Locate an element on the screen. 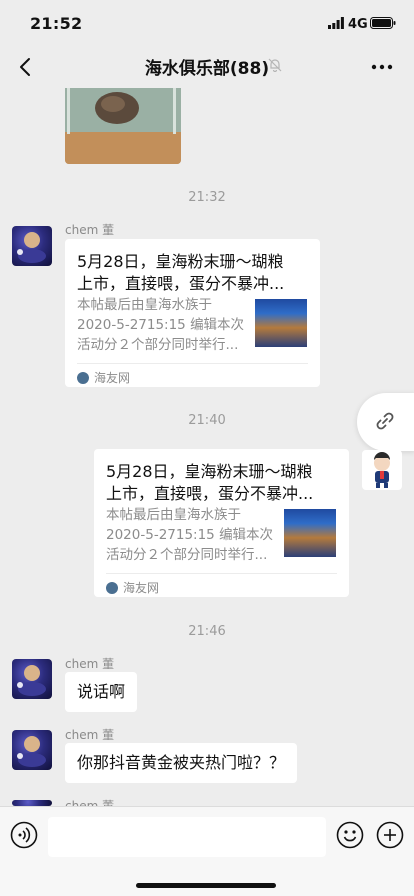 The width and height of the screenshot is (414, 896). more-dots-icon is located at coordinates (382, 67).